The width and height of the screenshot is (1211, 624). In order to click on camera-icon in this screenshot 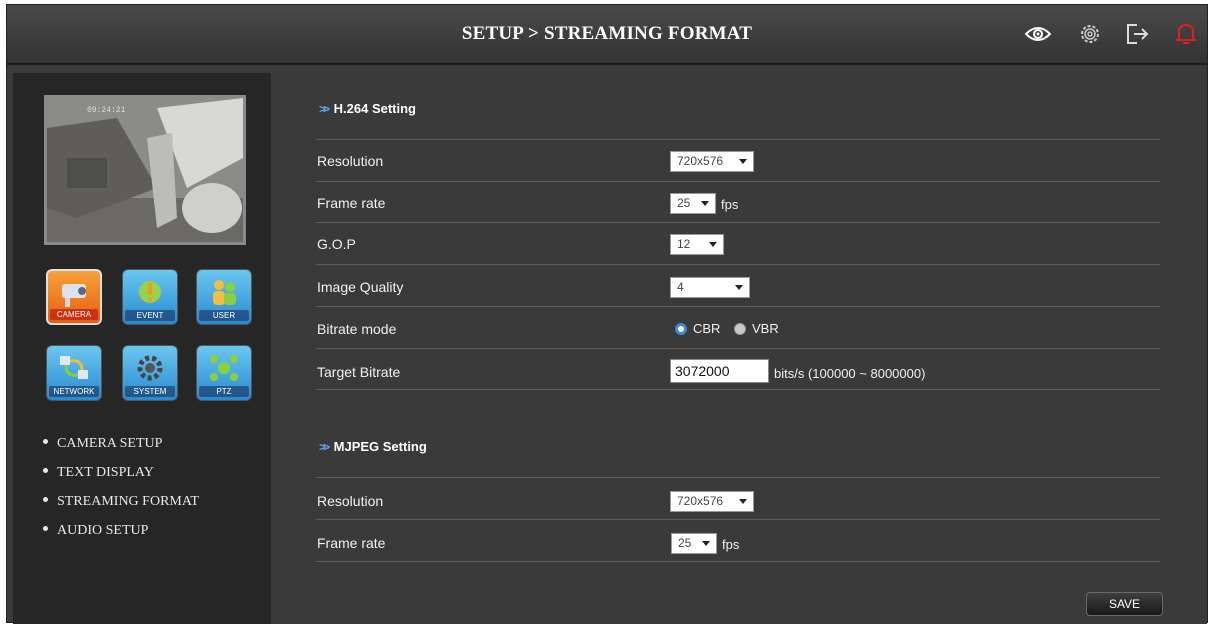, I will do `click(74, 293)`.